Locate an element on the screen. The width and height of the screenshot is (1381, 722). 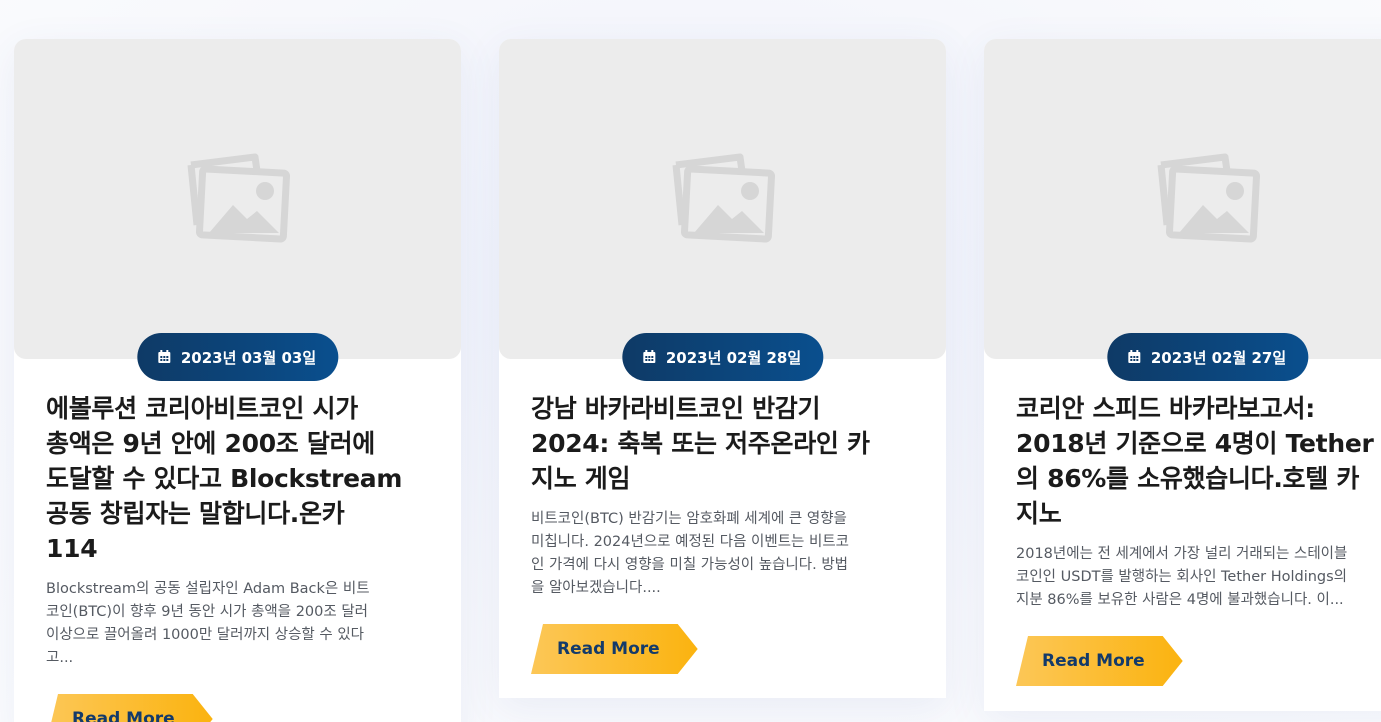
post-excerpt-line: 코인인 USDT를 발행하는 회사인 Tether Holdings의 is located at coordinates (1182, 577).